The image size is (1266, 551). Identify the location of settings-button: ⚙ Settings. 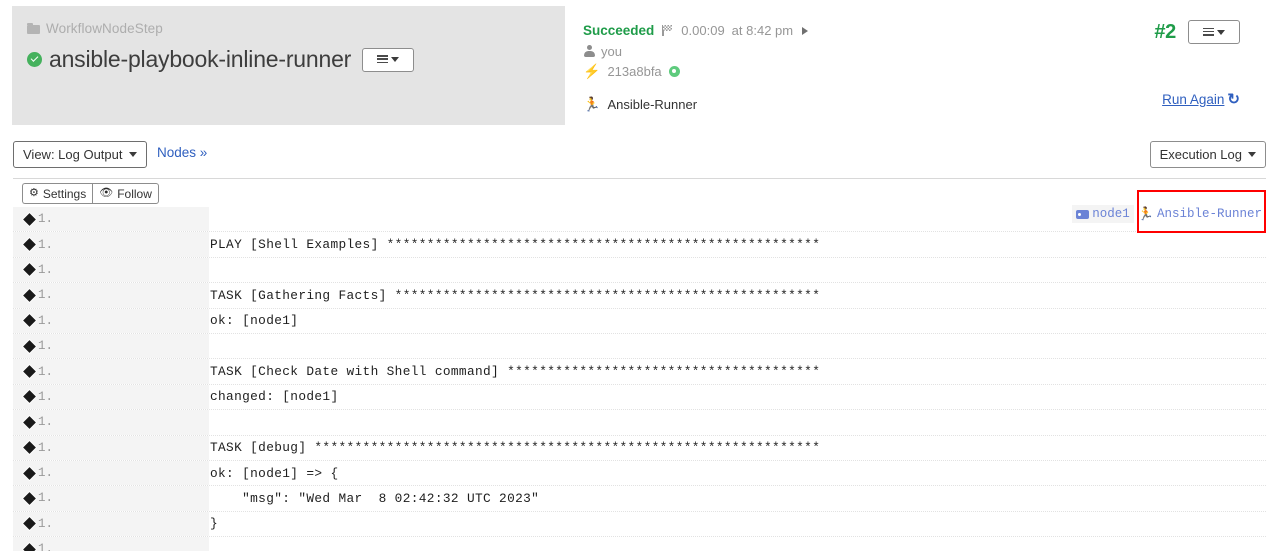
(57, 193).